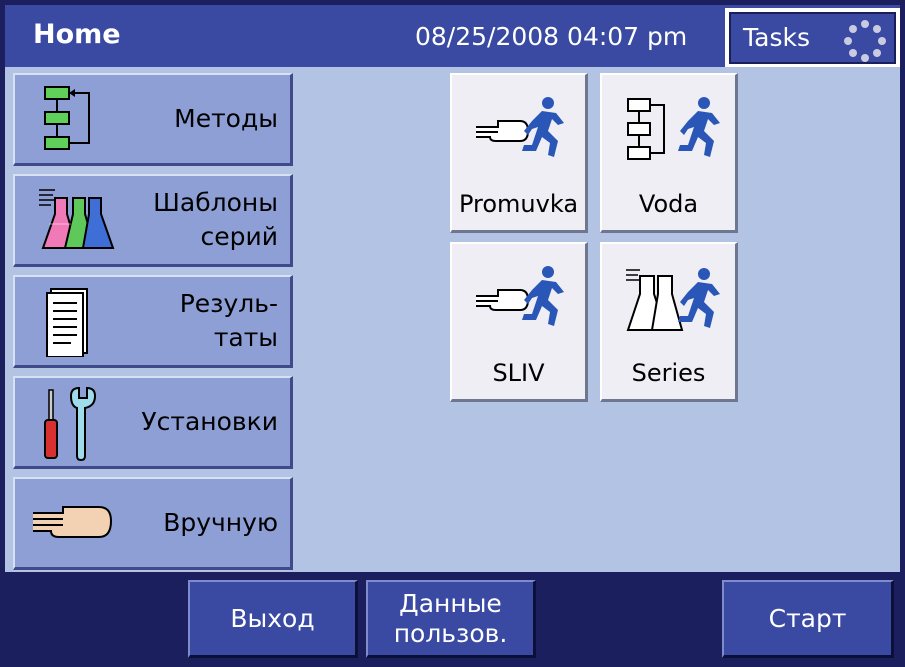 This screenshot has width=905, height=667. I want to click on sidebar-item-settings: Установки, so click(153, 422).